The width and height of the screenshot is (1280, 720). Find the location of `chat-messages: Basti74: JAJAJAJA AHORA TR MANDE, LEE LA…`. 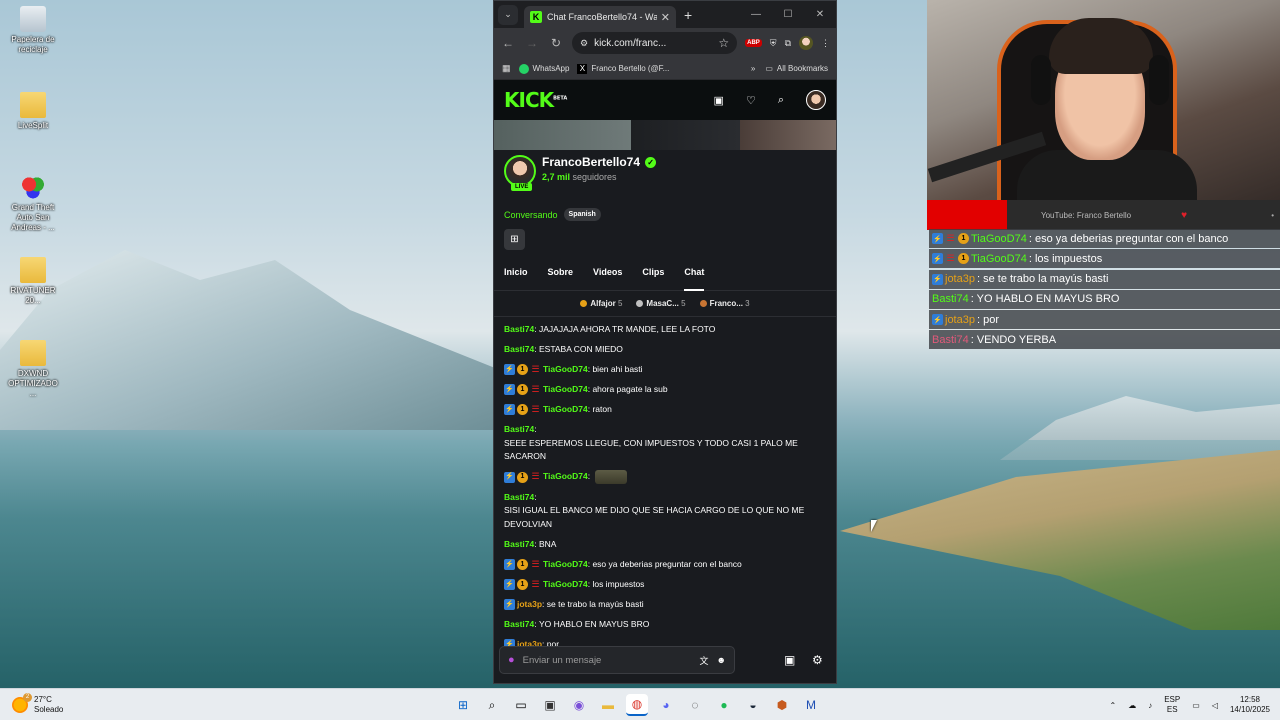

chat-messages: Basti74: JAJAJAJA AHORA TR MANDE, LEE LA… is located at coordinates (665, 494).